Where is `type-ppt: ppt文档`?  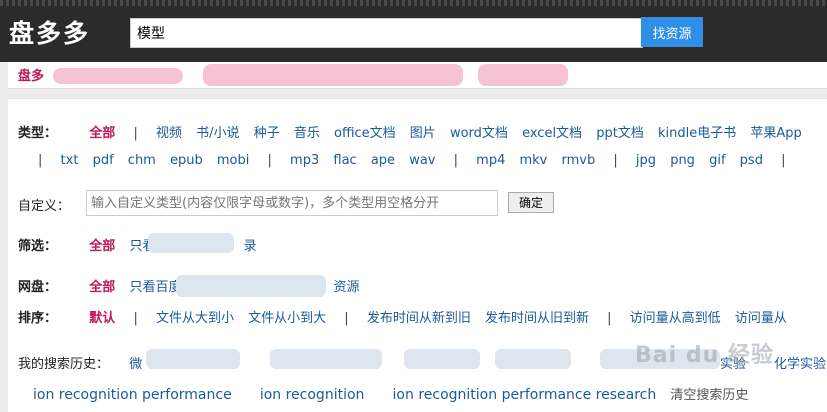
type-ppt: ppt文档 is located at coordinates (620, 133).